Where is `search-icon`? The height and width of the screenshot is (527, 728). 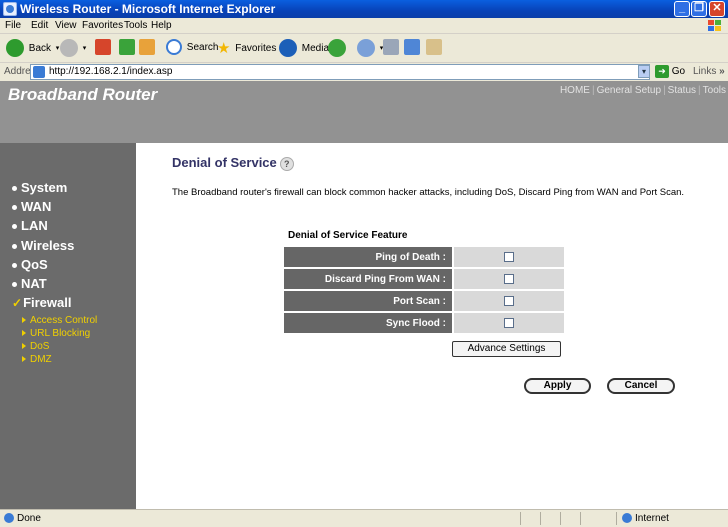
search-icon is located at coordinates (174, 47).